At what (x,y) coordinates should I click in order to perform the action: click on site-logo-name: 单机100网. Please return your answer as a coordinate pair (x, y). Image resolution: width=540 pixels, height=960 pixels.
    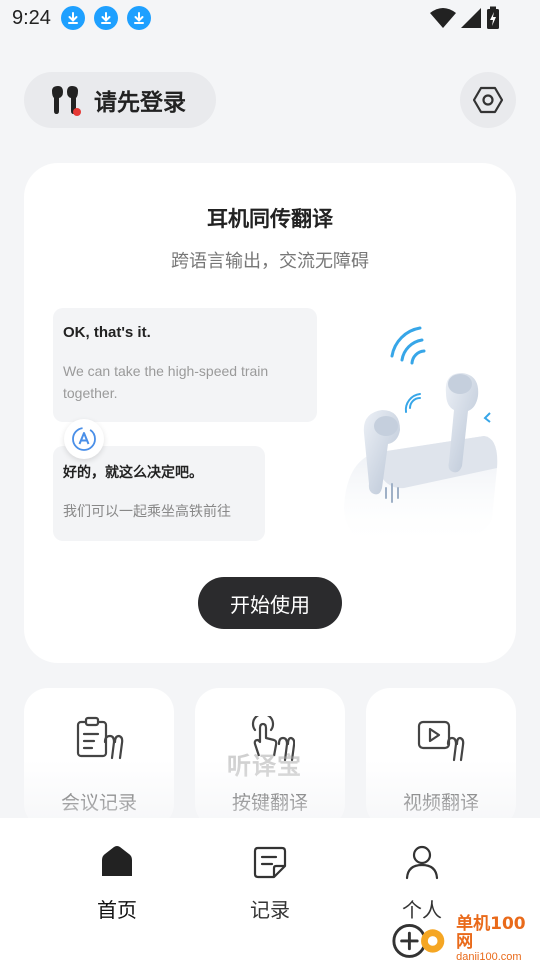
    Looking at the image, I should click on (491, 933).